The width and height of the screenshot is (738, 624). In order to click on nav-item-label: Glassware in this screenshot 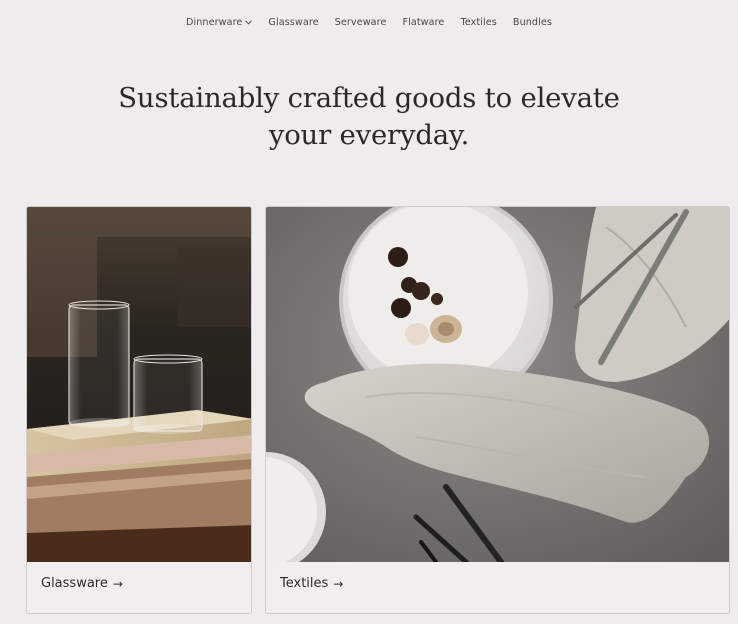, I will do `click(293, 22)`.